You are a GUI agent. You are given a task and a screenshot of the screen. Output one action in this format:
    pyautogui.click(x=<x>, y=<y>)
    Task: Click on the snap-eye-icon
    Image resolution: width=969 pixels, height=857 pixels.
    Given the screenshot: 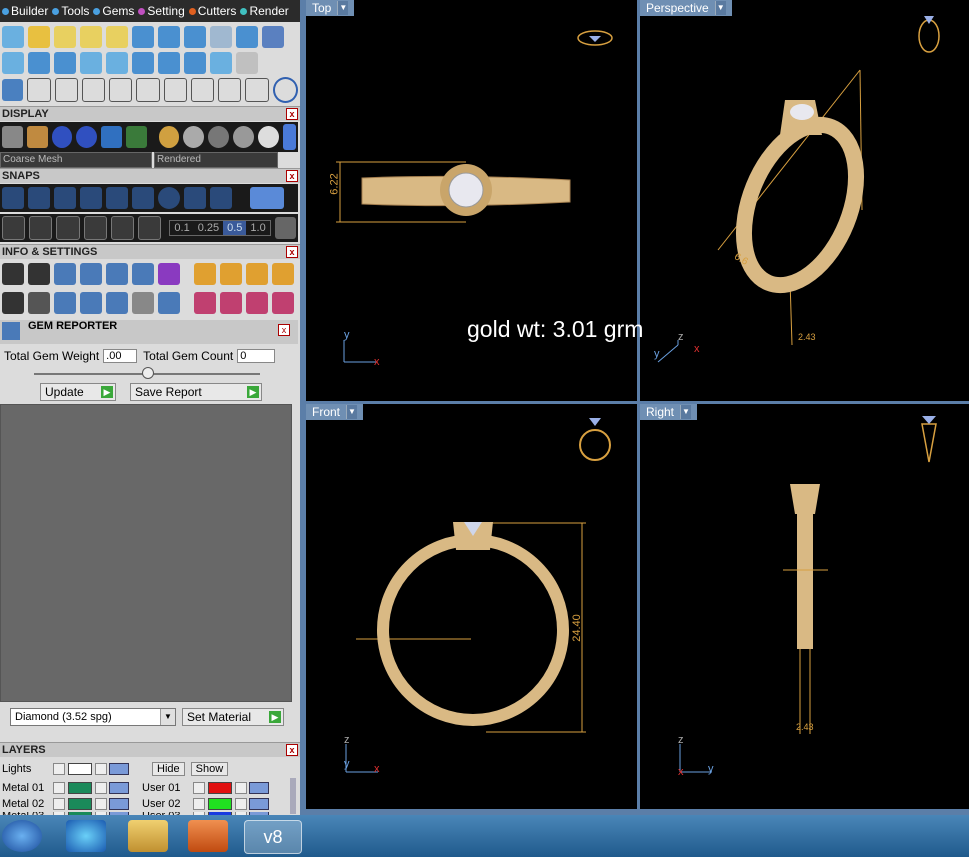 What is the action you would take?
    pyautogui.click(x=122, y=228)
    